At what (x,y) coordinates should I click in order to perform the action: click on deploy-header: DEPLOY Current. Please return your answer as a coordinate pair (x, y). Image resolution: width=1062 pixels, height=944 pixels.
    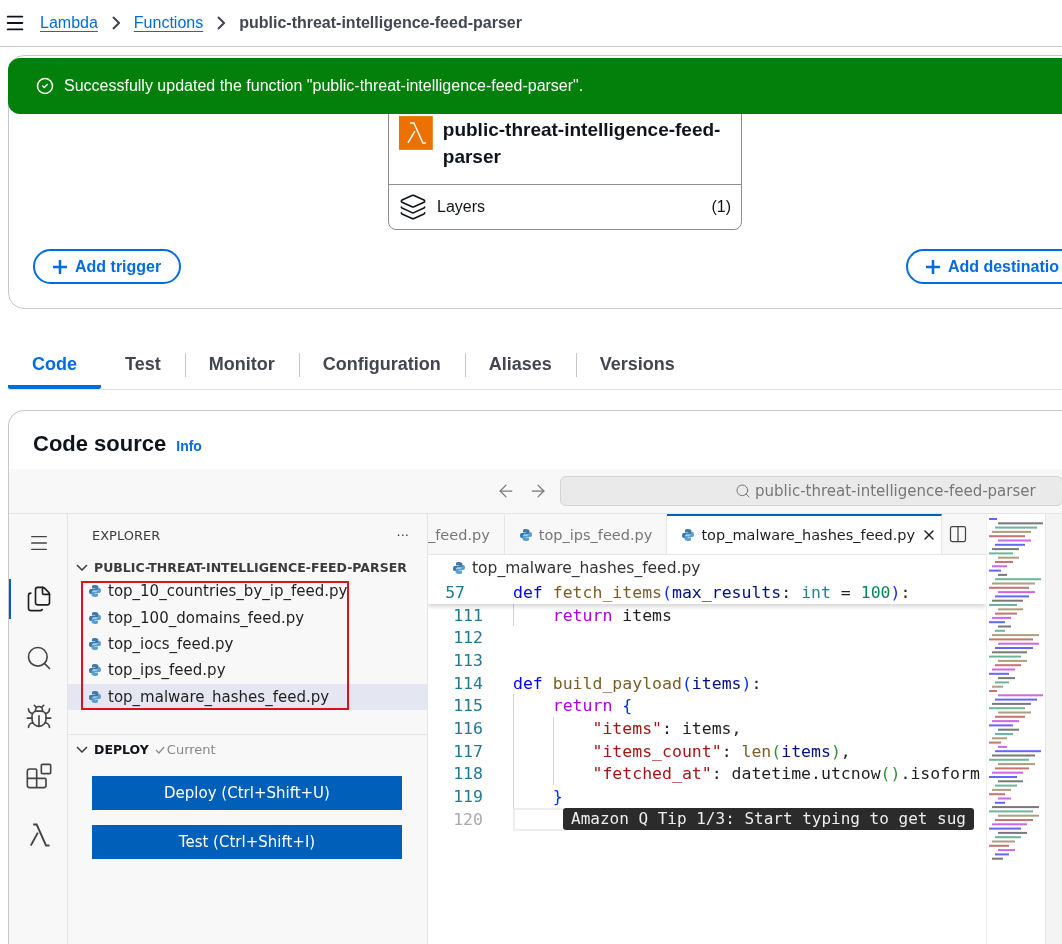
    Looking at the image, I should click on (247, 749).